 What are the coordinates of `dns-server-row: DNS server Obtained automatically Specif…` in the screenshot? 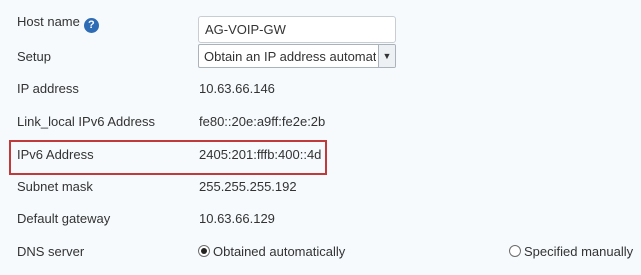 It's located at (320, 252).